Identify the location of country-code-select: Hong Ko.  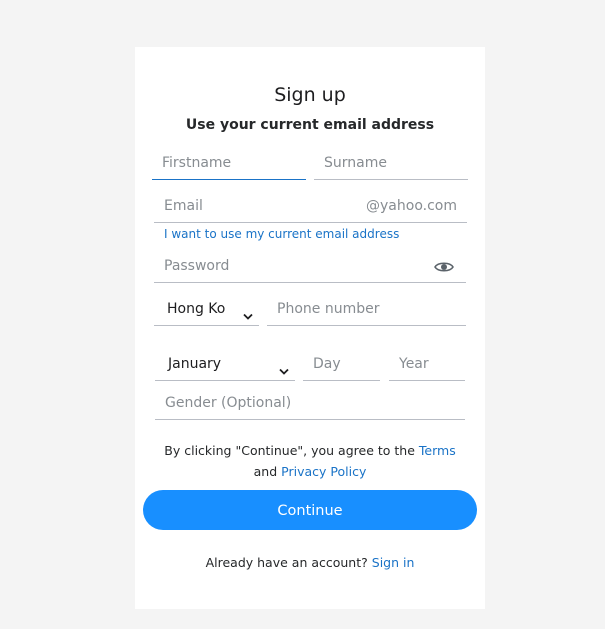
(206, 309).